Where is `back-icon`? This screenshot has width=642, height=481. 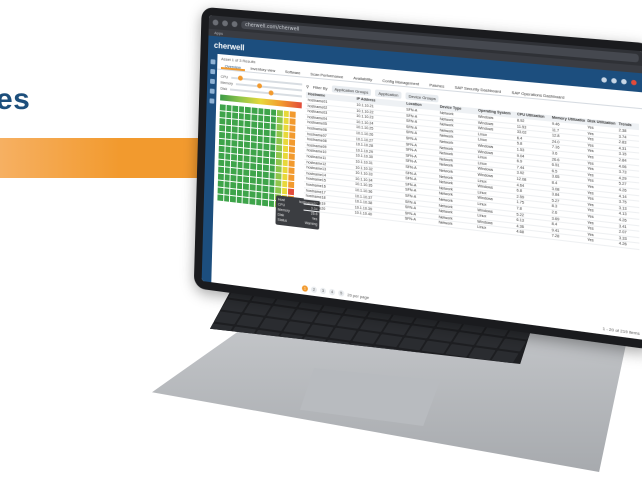 back-icon is located at coordinates (215, 22).